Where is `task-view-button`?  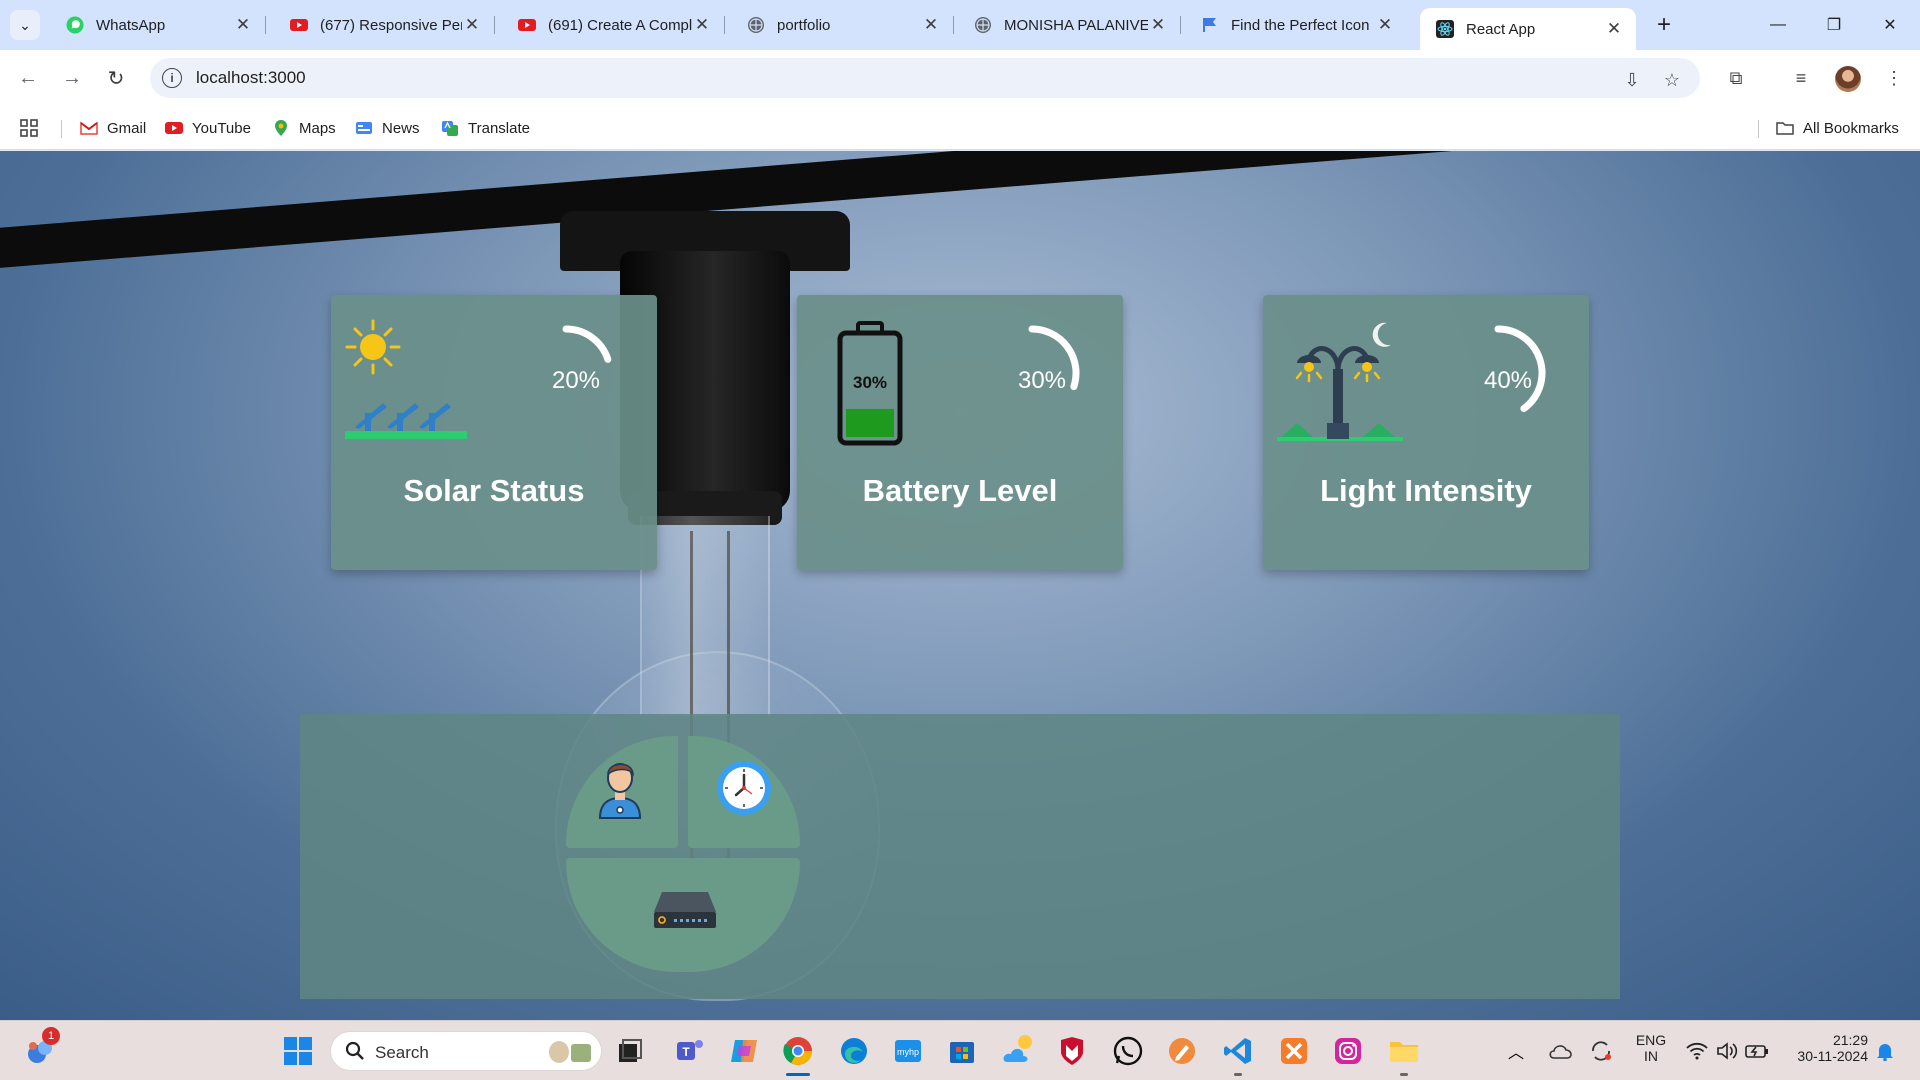
task-view-button is located at coordinates (630, 1051).